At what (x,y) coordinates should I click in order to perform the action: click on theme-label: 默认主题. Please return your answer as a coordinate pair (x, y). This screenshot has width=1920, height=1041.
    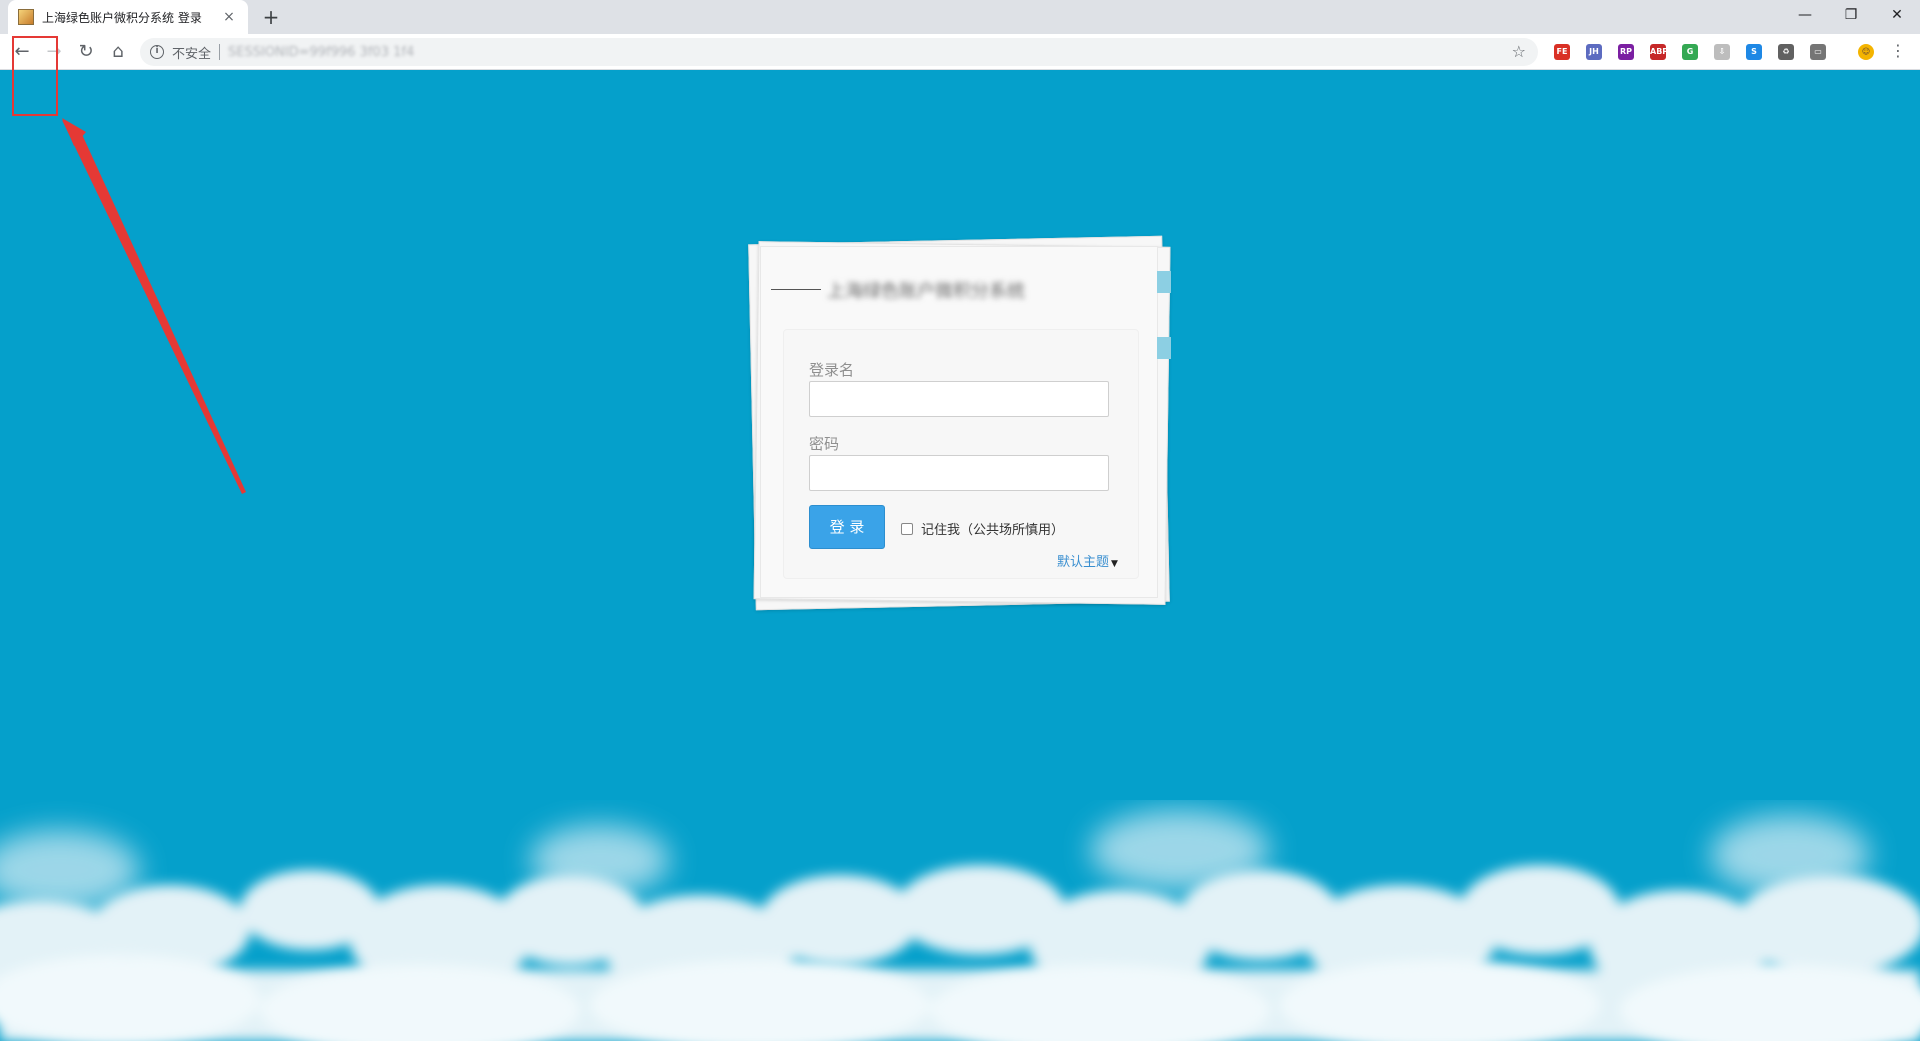
    Looking at the image, I should click on (1083, 562).